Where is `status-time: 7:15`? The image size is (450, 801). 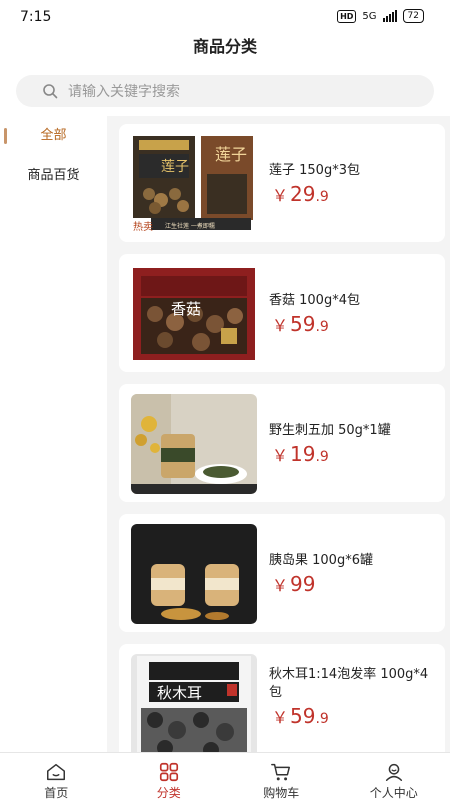 status-time: 7:15 is located at coordinates (35, 17).